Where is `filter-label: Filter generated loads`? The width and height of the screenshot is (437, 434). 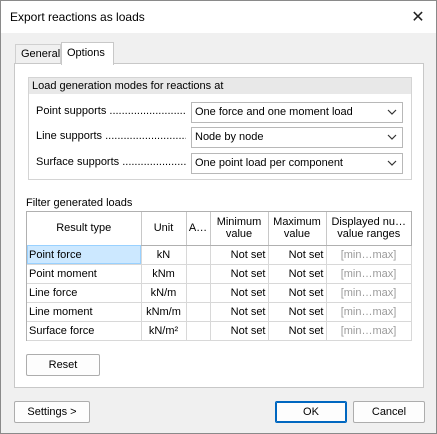
filter-label: Filter generated loads is located at coordinates (79, 203).